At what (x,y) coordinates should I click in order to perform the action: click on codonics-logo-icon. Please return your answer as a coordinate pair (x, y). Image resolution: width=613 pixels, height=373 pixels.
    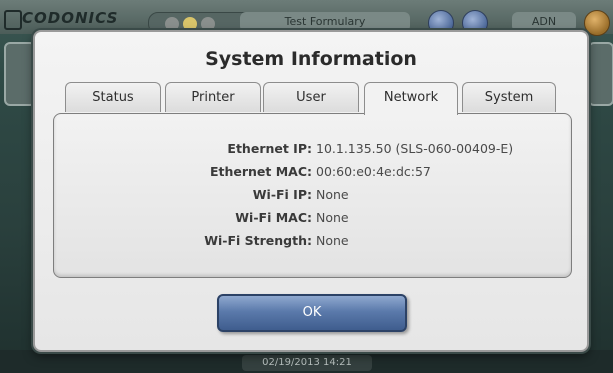
    Looking at the image, I should click on (13, 20).